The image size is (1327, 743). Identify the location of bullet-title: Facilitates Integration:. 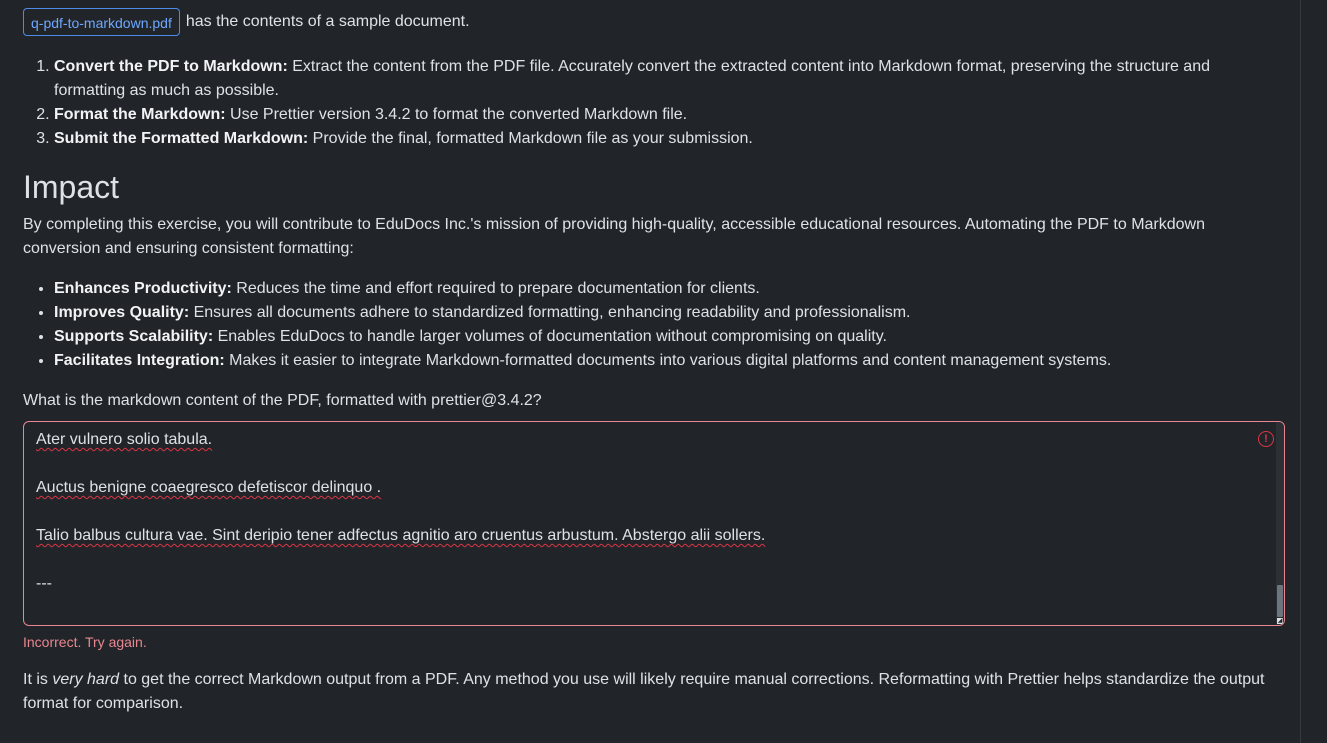
(139, 360).